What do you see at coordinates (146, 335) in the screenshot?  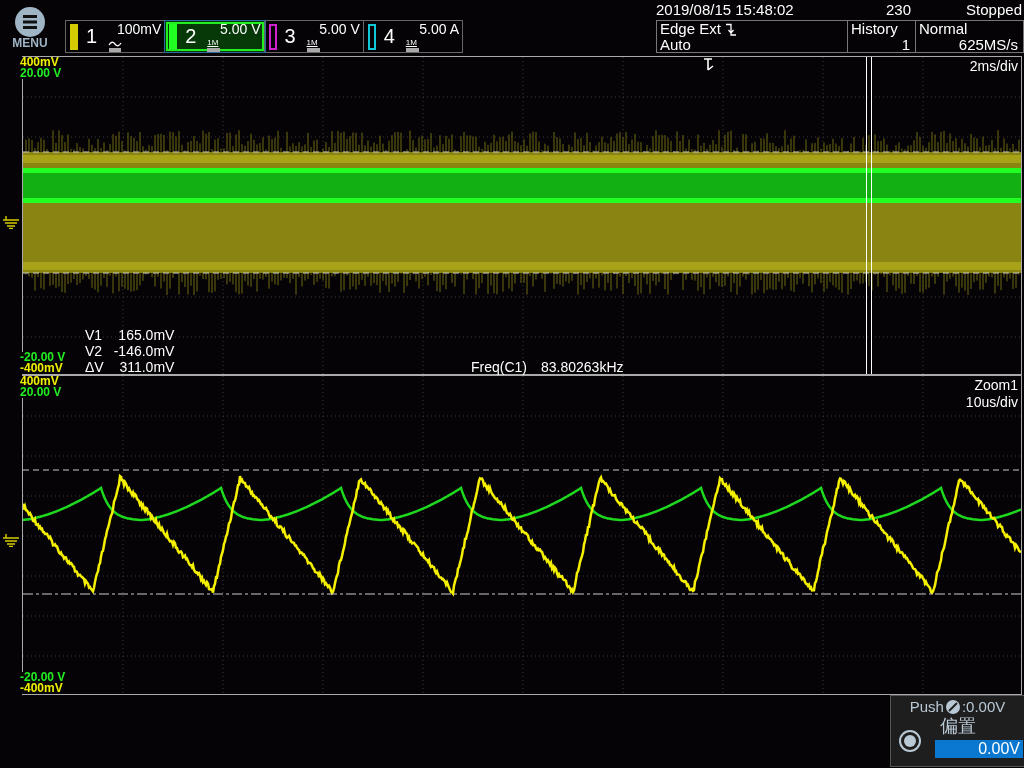 I see `cursor-value: 165.0mV` at bounding box center [146, 335].